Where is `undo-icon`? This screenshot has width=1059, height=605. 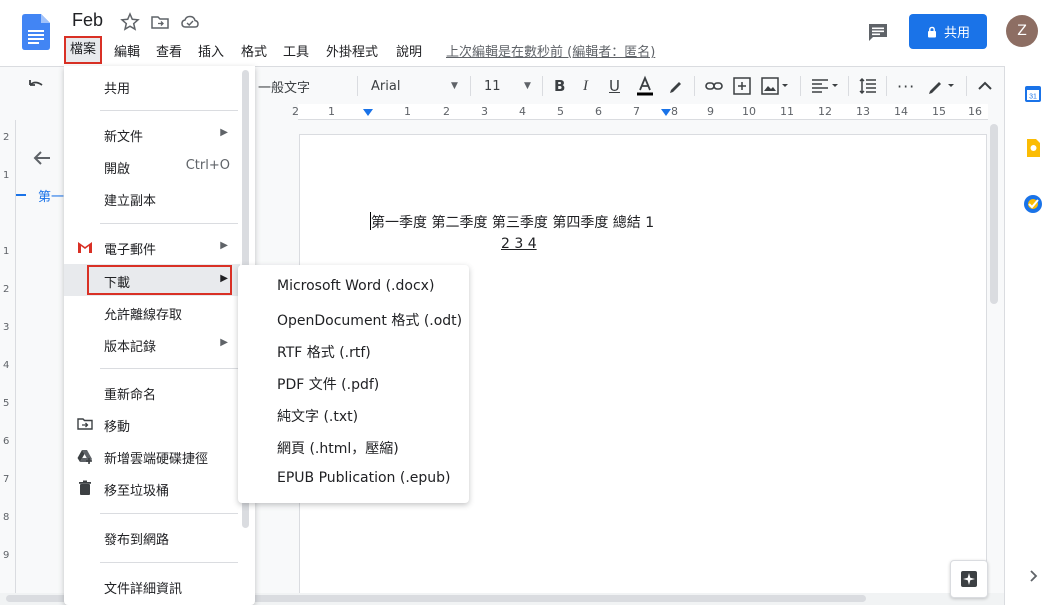 undo-icon is located at coordinates (36, 86).